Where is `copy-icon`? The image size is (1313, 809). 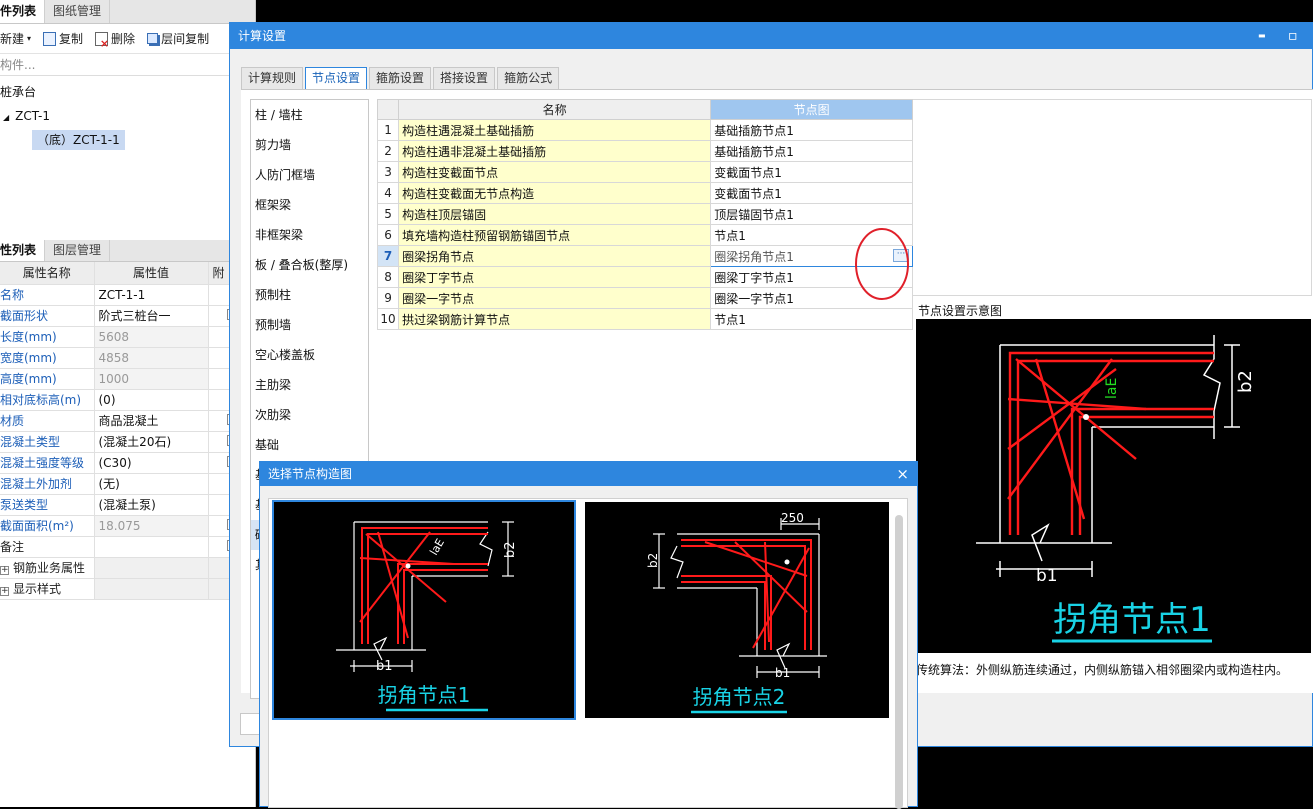 copy-icon is located at coordinates (50, 38).